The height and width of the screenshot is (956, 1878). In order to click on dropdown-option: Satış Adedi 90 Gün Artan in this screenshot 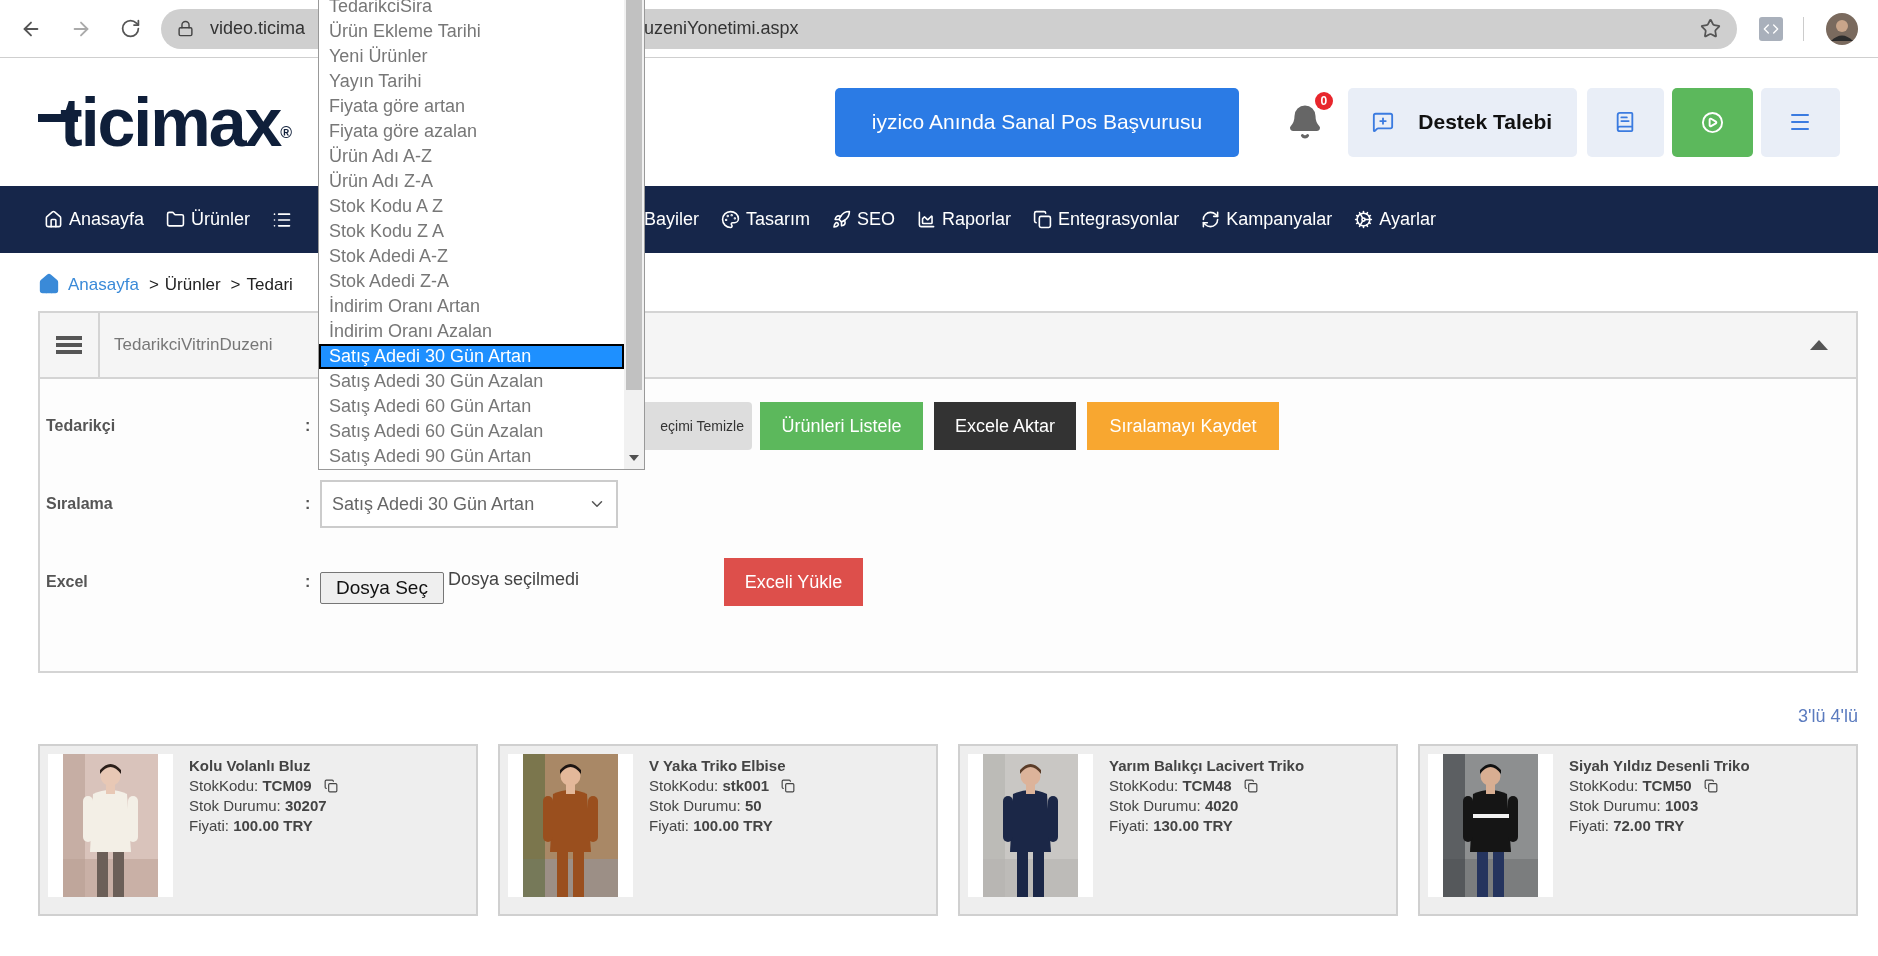, I will do `click(472, 456)`.